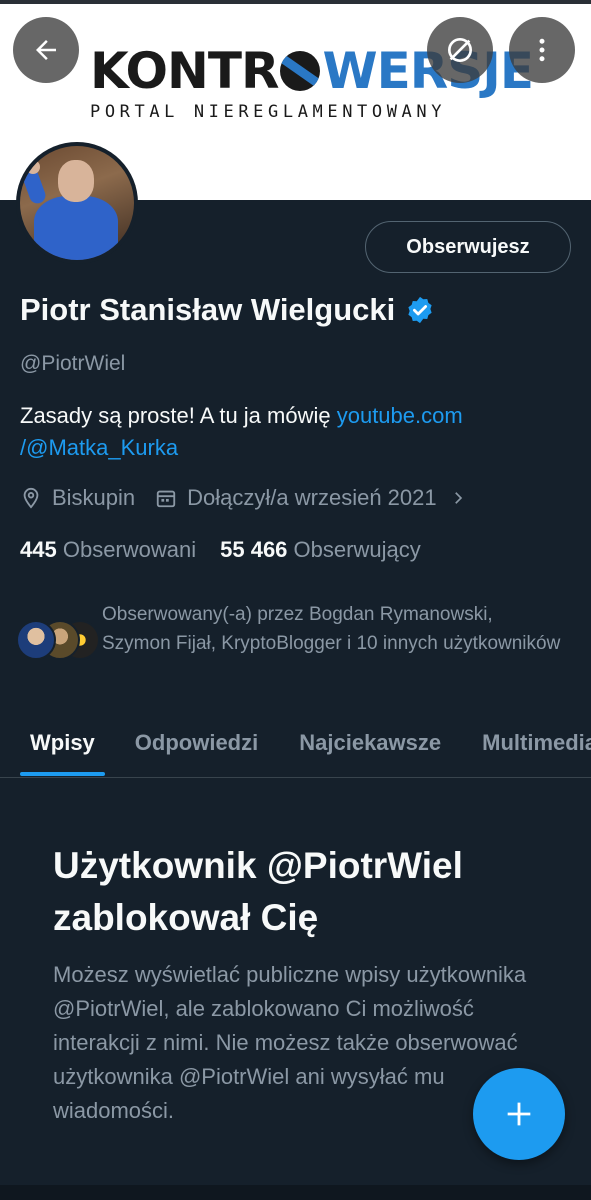 The image size is (591, 1200). What do you see at coordinates (268, 112) in the screenshot?
I see `logo-tagline: PORTAL NIEREGLAMENTOWANY` at bounding box center [268, 112].